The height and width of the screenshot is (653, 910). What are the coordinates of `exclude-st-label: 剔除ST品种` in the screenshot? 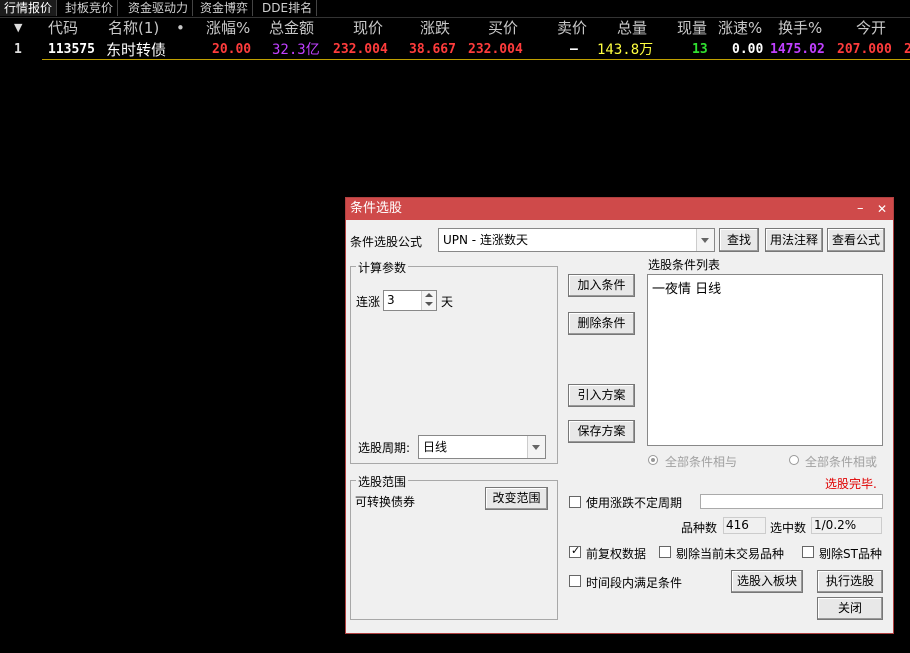 It's located at (850, 554).